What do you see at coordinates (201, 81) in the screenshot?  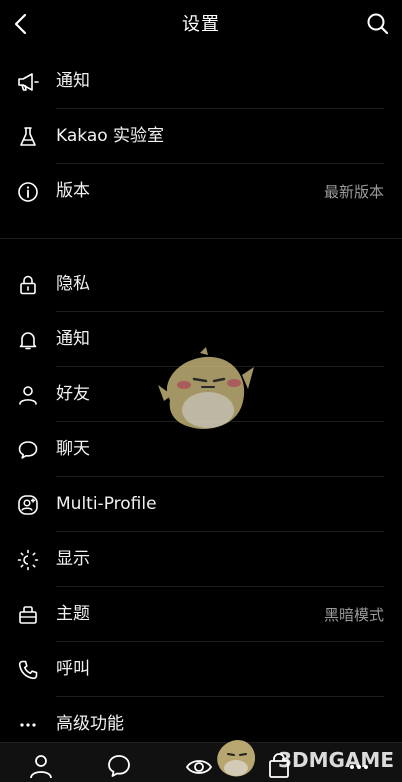 I see `settings-item-notice: 通知` at bounding box center [201, 81].